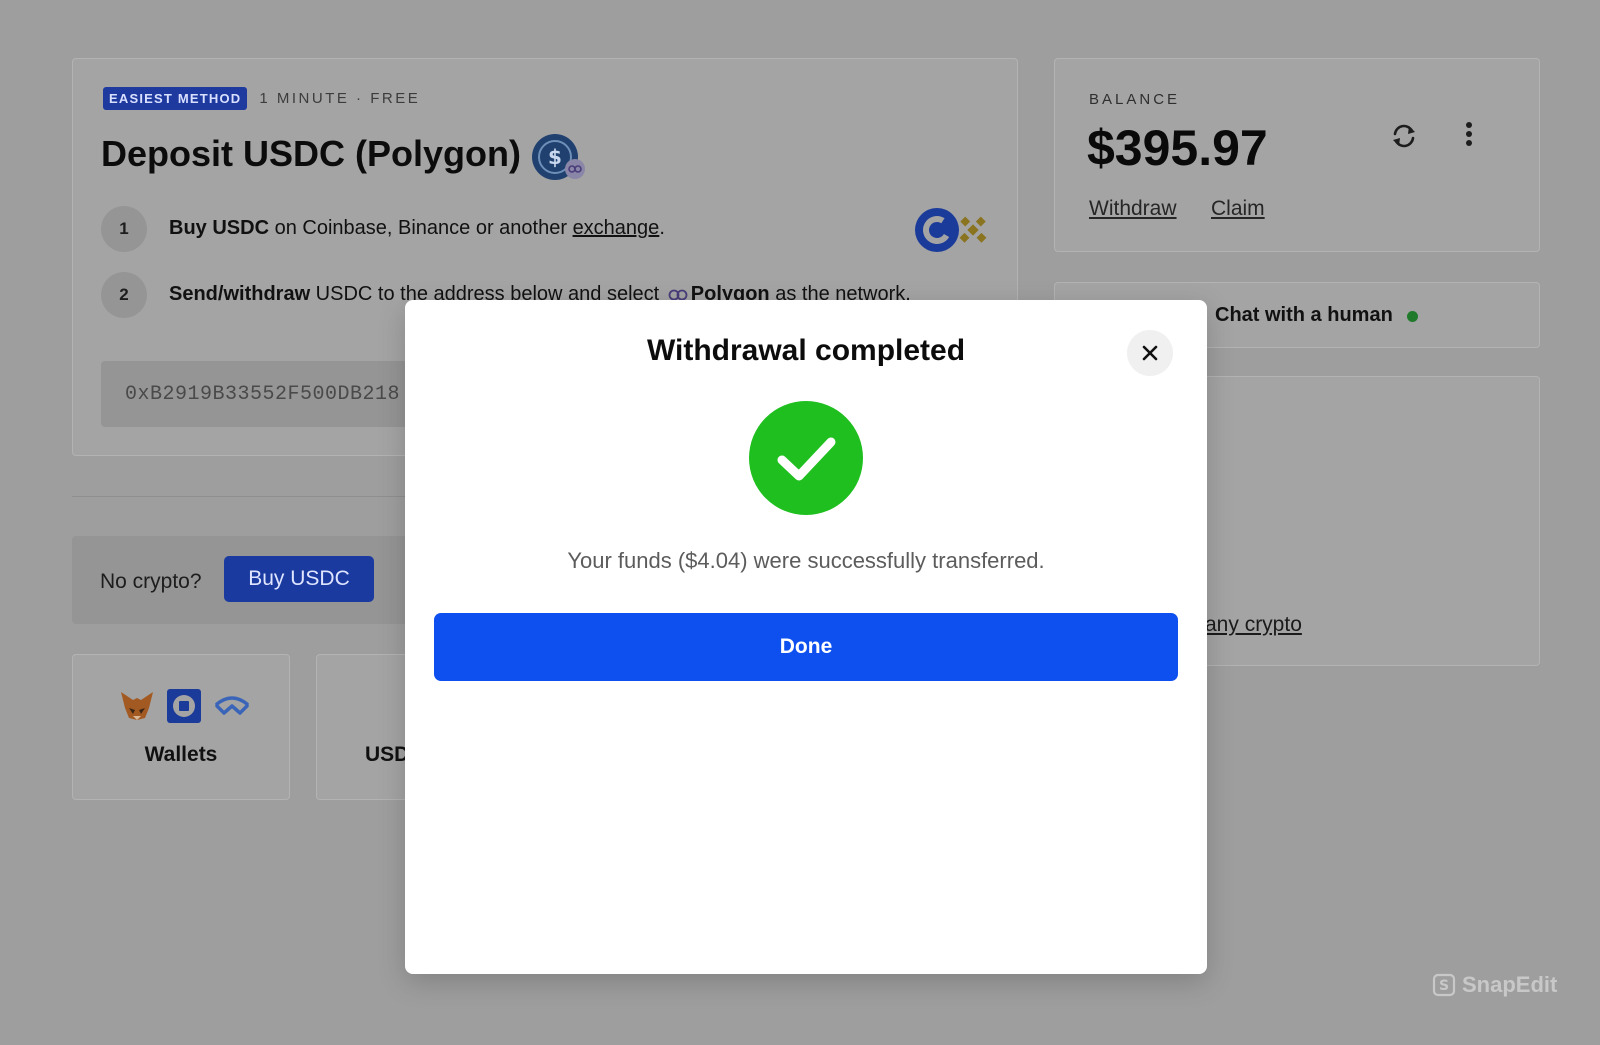  What do you see at coordinates (1404, 136) in the screenshot?
I see `refresh-icon` at bounding box center [1404, 136].